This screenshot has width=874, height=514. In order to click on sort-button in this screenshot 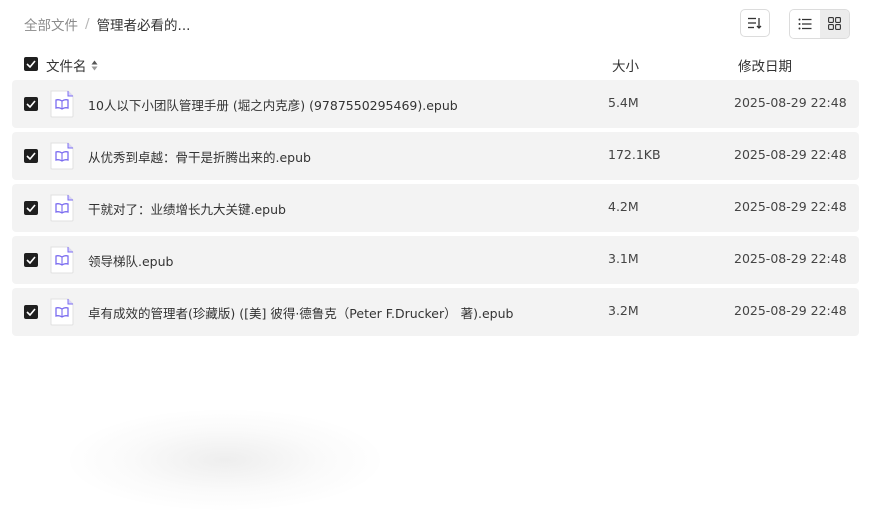, I will do `click(755, 23)`.